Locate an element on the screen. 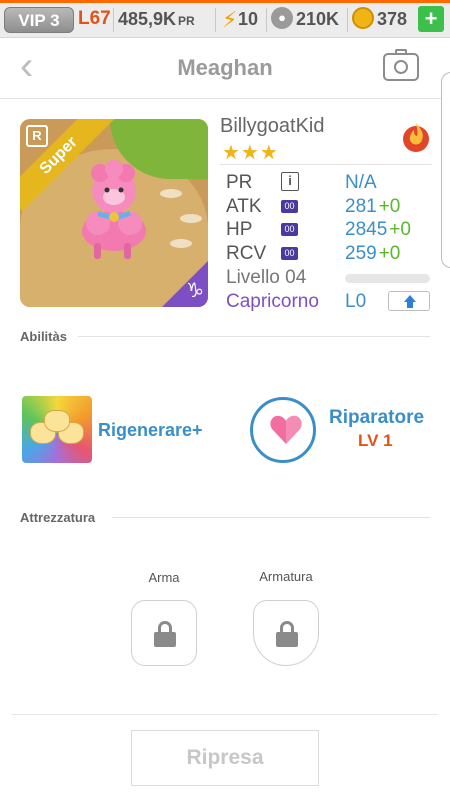  stat-atk: 281 +0 is located at coordinates (372, 207).